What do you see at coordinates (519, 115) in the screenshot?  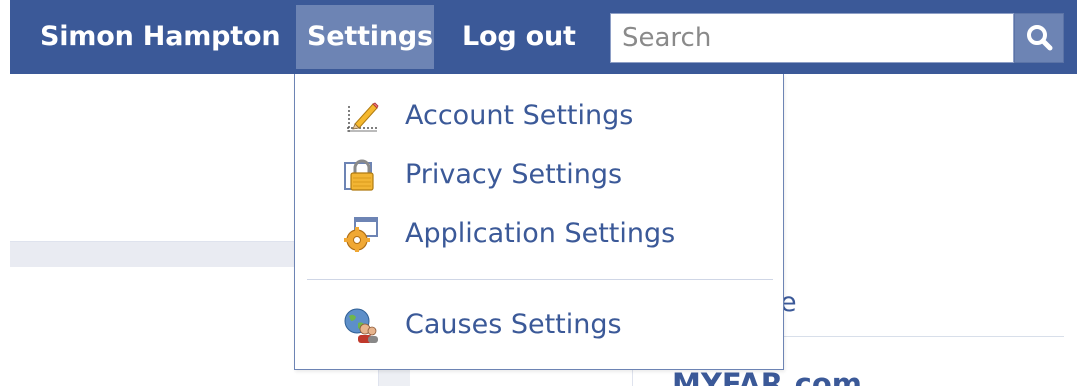 I see `menu-item-label: Account Settings` at bounding box center [519, 115].